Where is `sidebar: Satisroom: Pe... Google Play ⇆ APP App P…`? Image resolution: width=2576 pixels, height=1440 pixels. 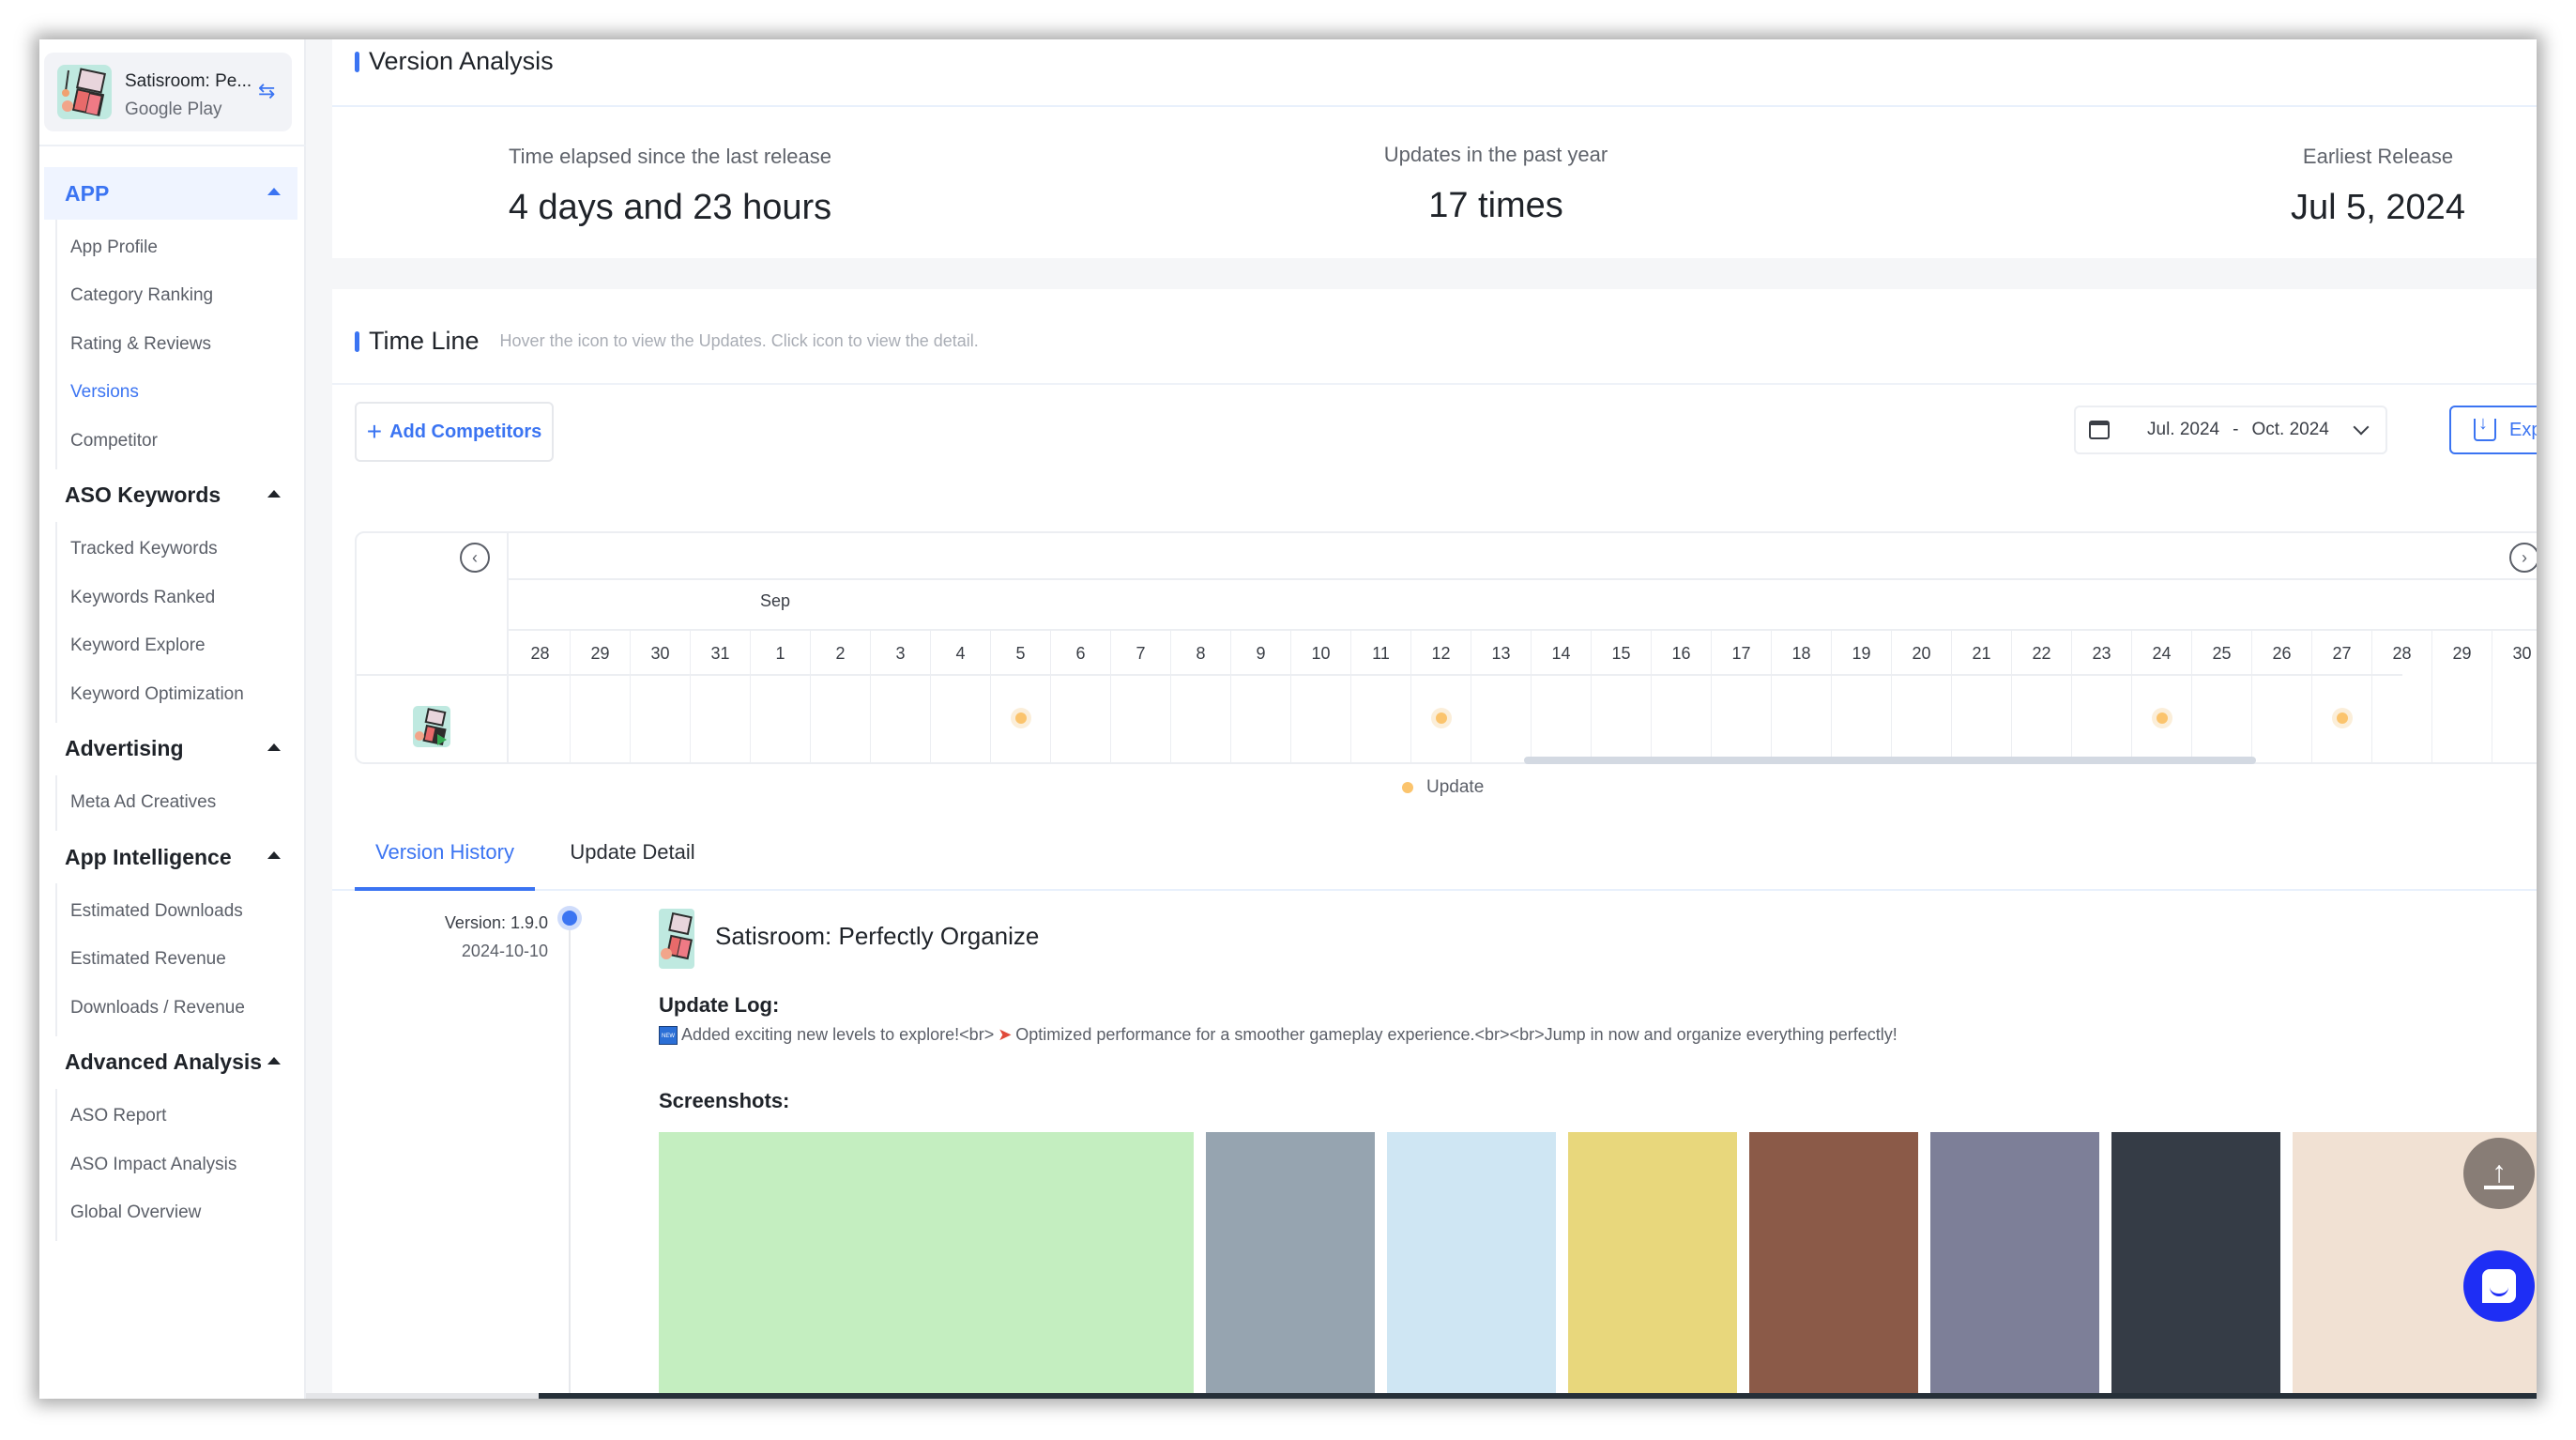 sidebar: Satisroom: Pe... Google Play ⇆ APP App P… is located at coordinates (172, 719).